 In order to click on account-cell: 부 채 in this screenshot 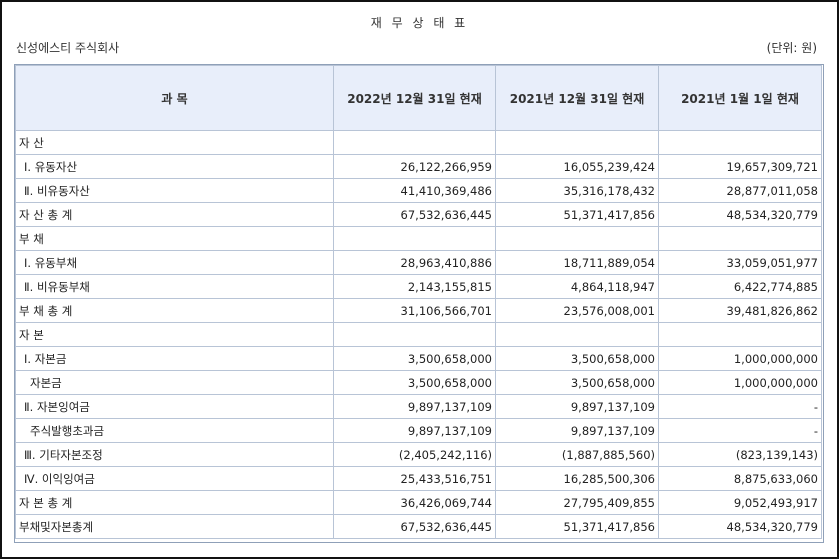, I will do `click(174, 238)`.